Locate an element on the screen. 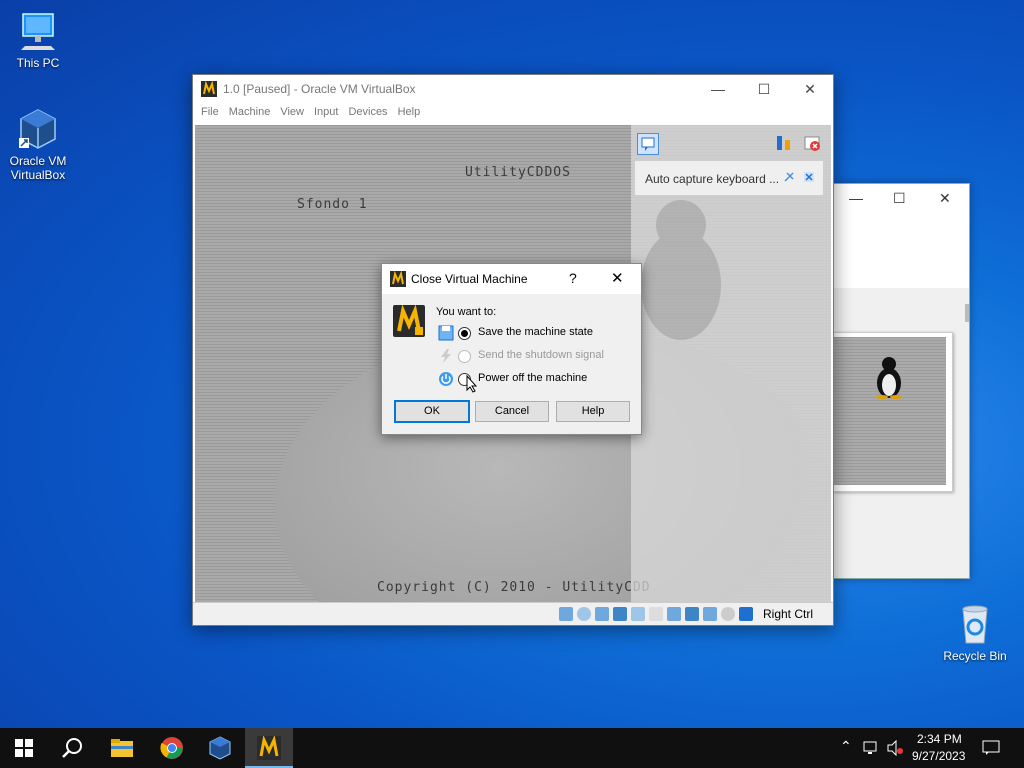  desktop-icon-label: This PC is located at coordinates (38, 63).